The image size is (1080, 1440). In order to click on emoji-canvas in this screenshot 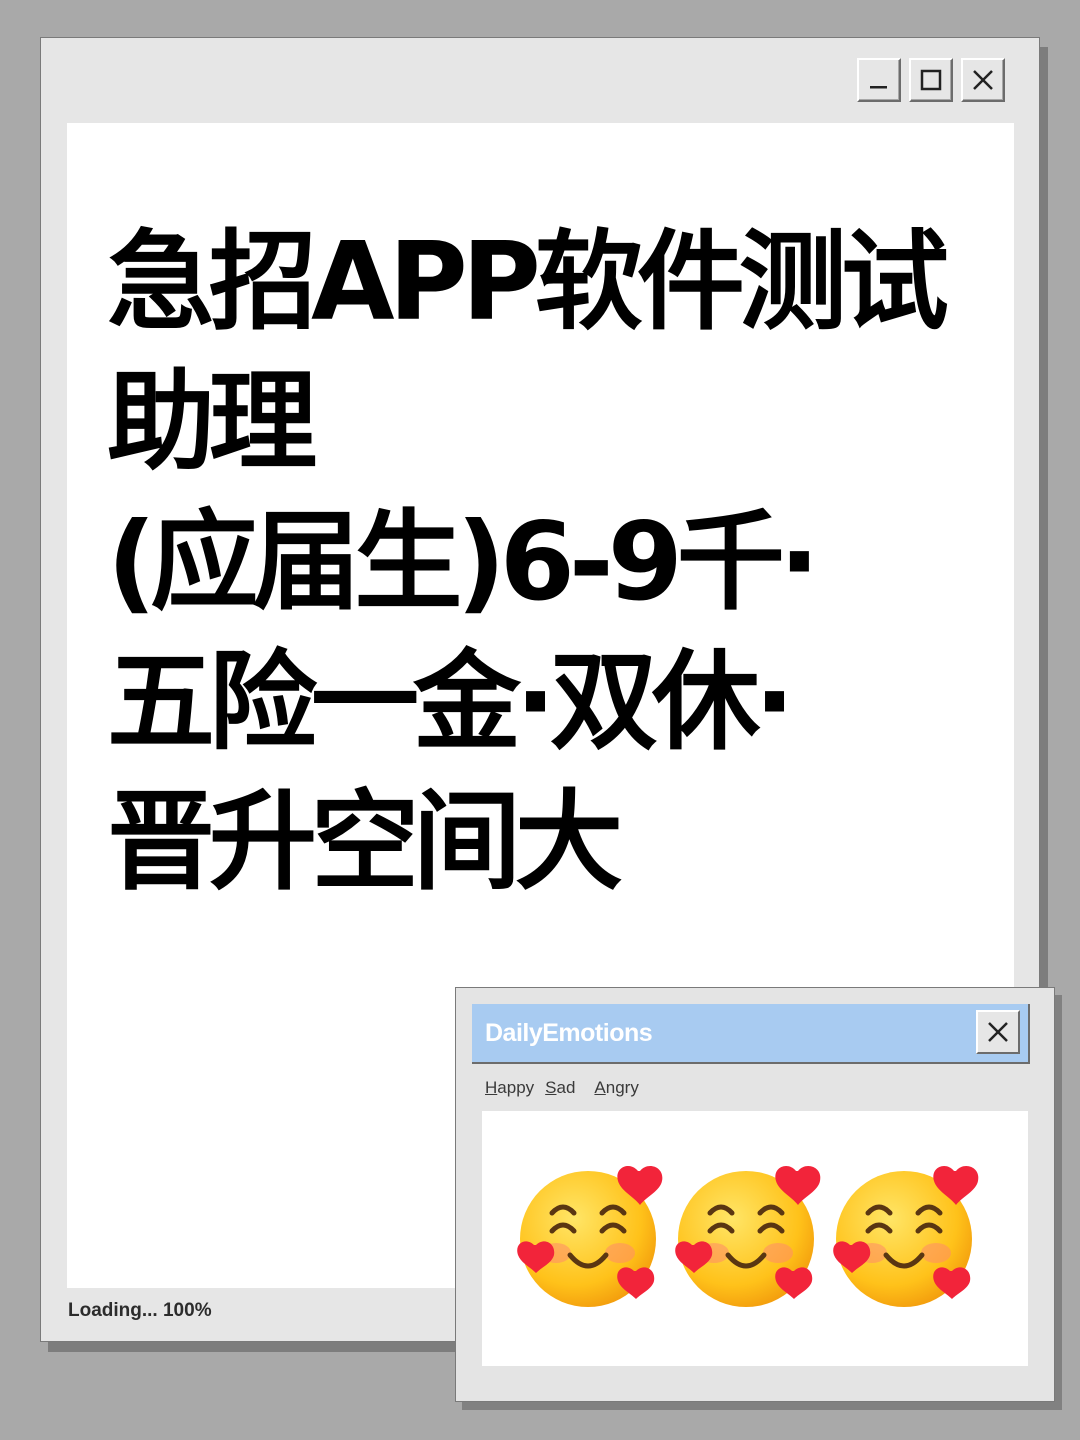, I will do `click(755, 1238)`.